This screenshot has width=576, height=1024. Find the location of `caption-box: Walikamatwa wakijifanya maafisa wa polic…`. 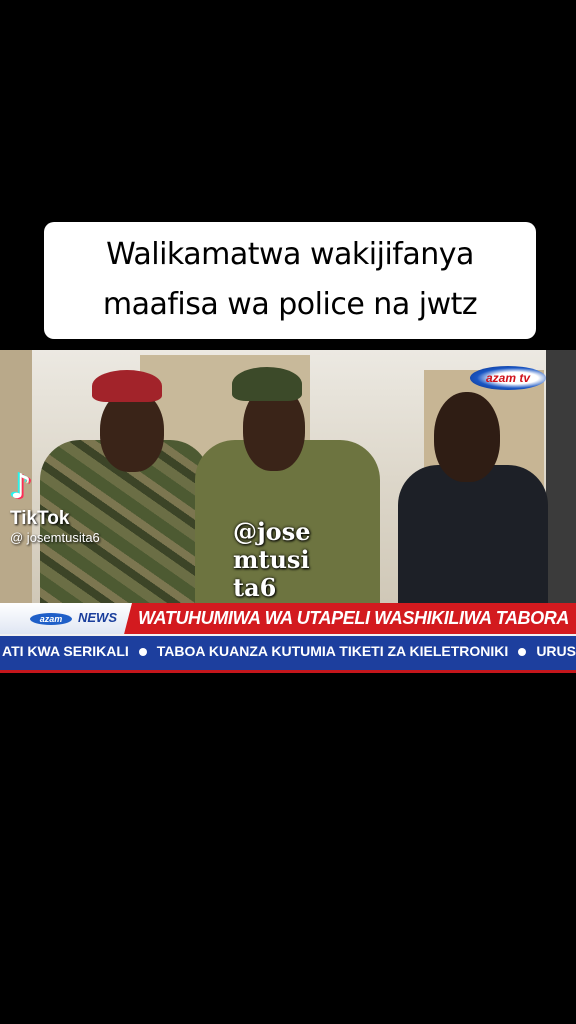

caption-box: Walikamatwa wakijifanya maafisa wa polic… is located at coordinates (290, 280).